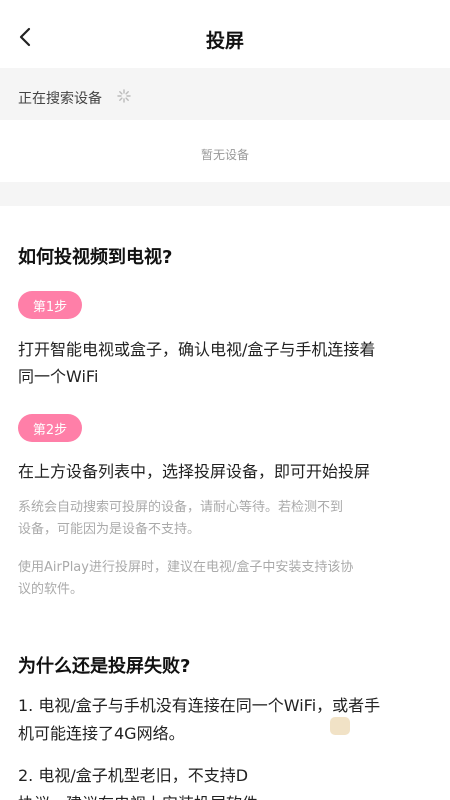 This screenshot has width=450, height=800. Describe the element at coordinates (104, 666) in the screenshot. I see `faq-title: 为什么还是投屏失败?` at that location.